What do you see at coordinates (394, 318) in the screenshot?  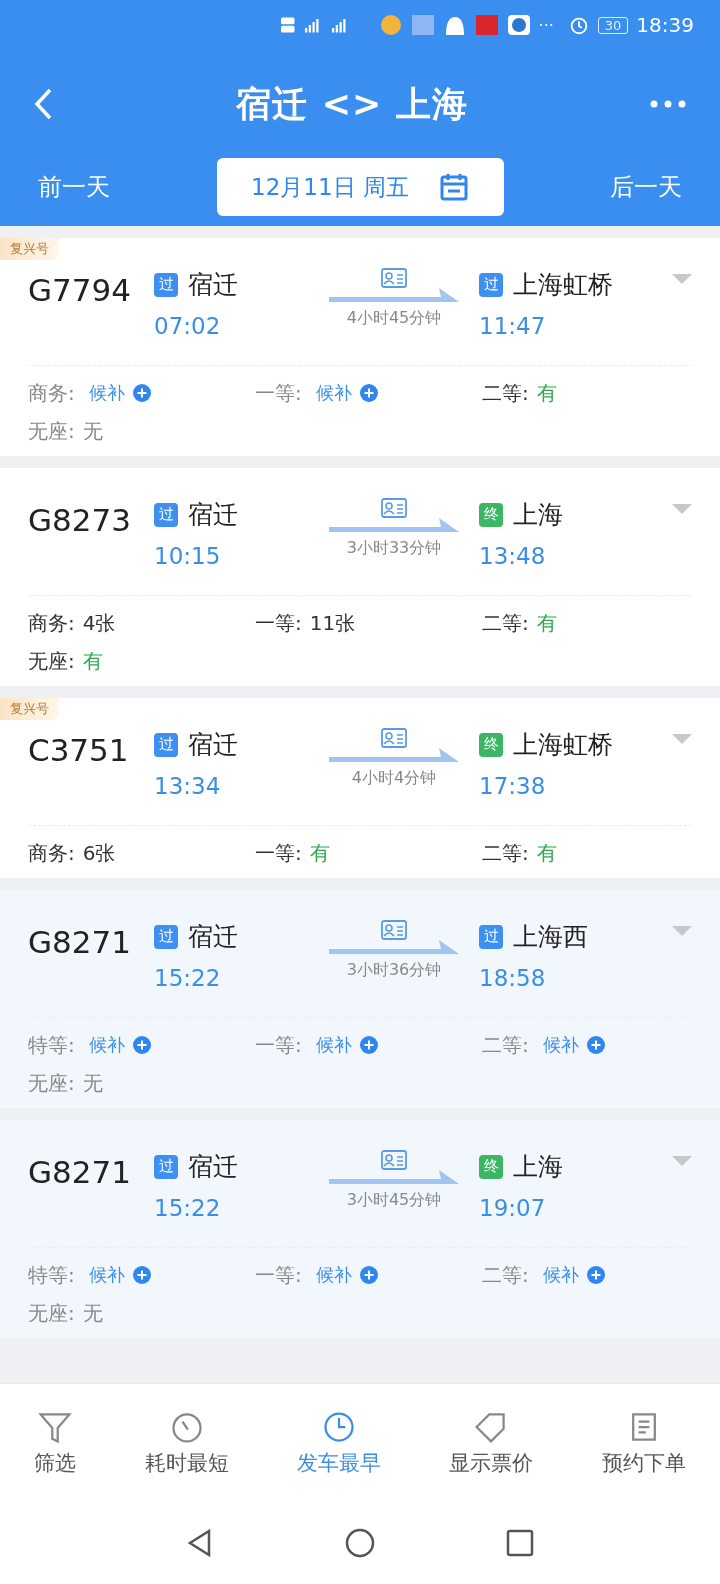 I see `duration: 4小时45分钟` at bounding box center [394, 318].